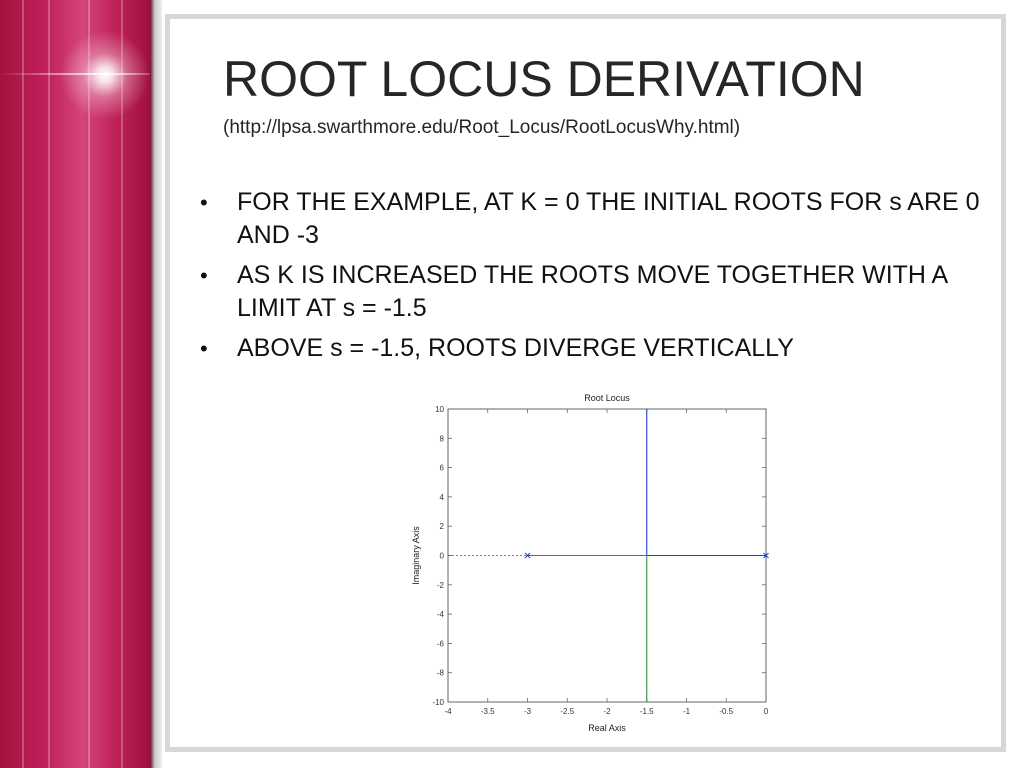 The width and height of the screenshot is (1024, 768). I want to click on y-tick-label: -4, so click(441, 614).